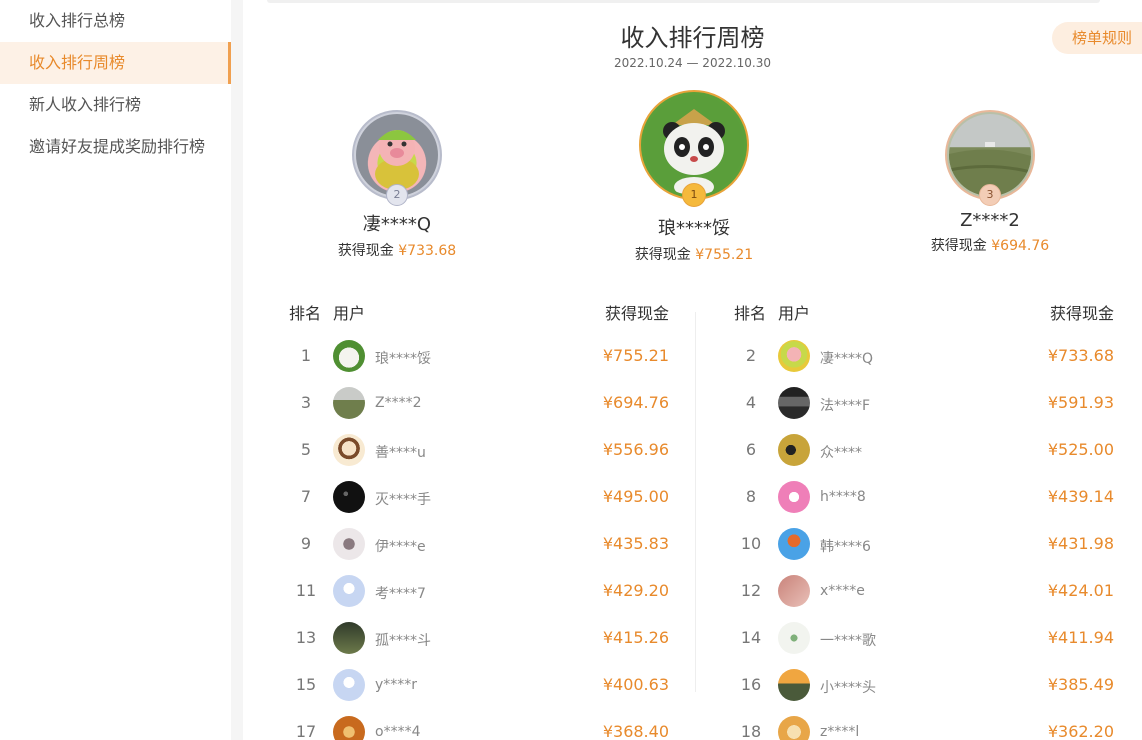  What do you see at coordinates (403, 359) in the screenshot?
I see `user-name: 琅****馁` at bounding box center [403, 359].